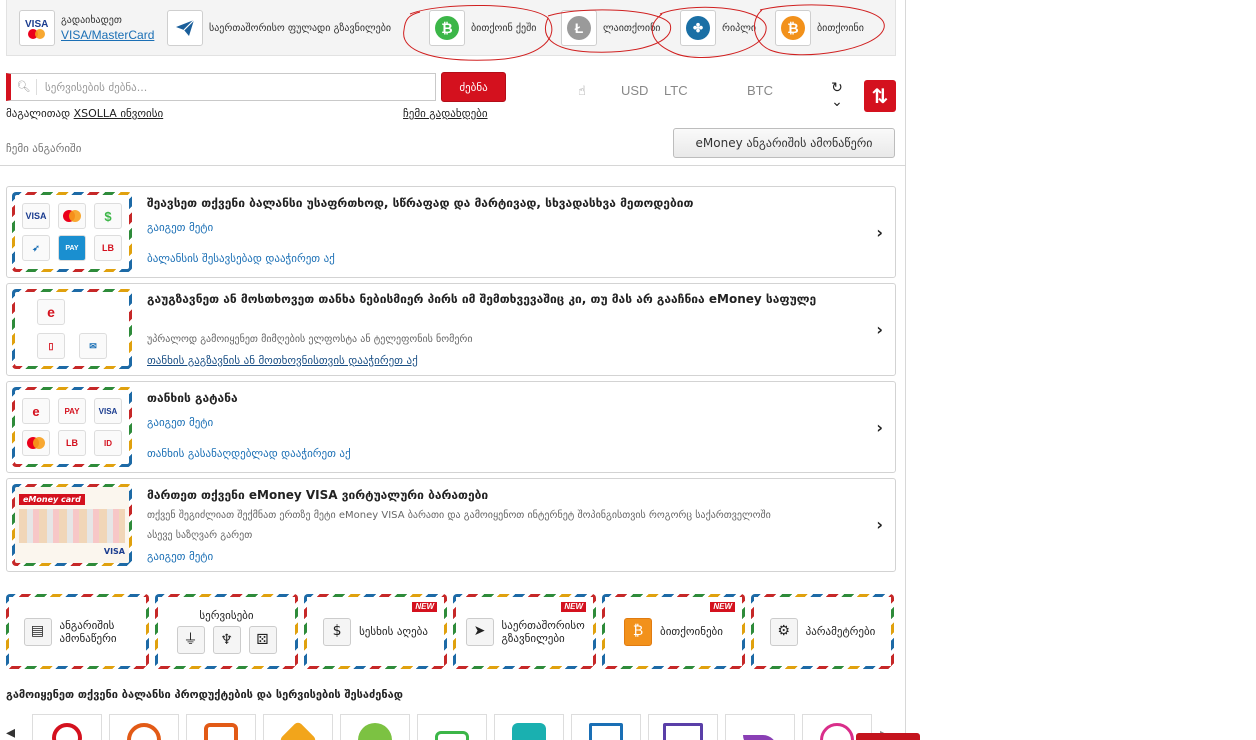 This screenshot has width=1256, height=740. Describe the element at coordinates (452, 735) in the screenshot. I see `card-logo-icon` at that location.